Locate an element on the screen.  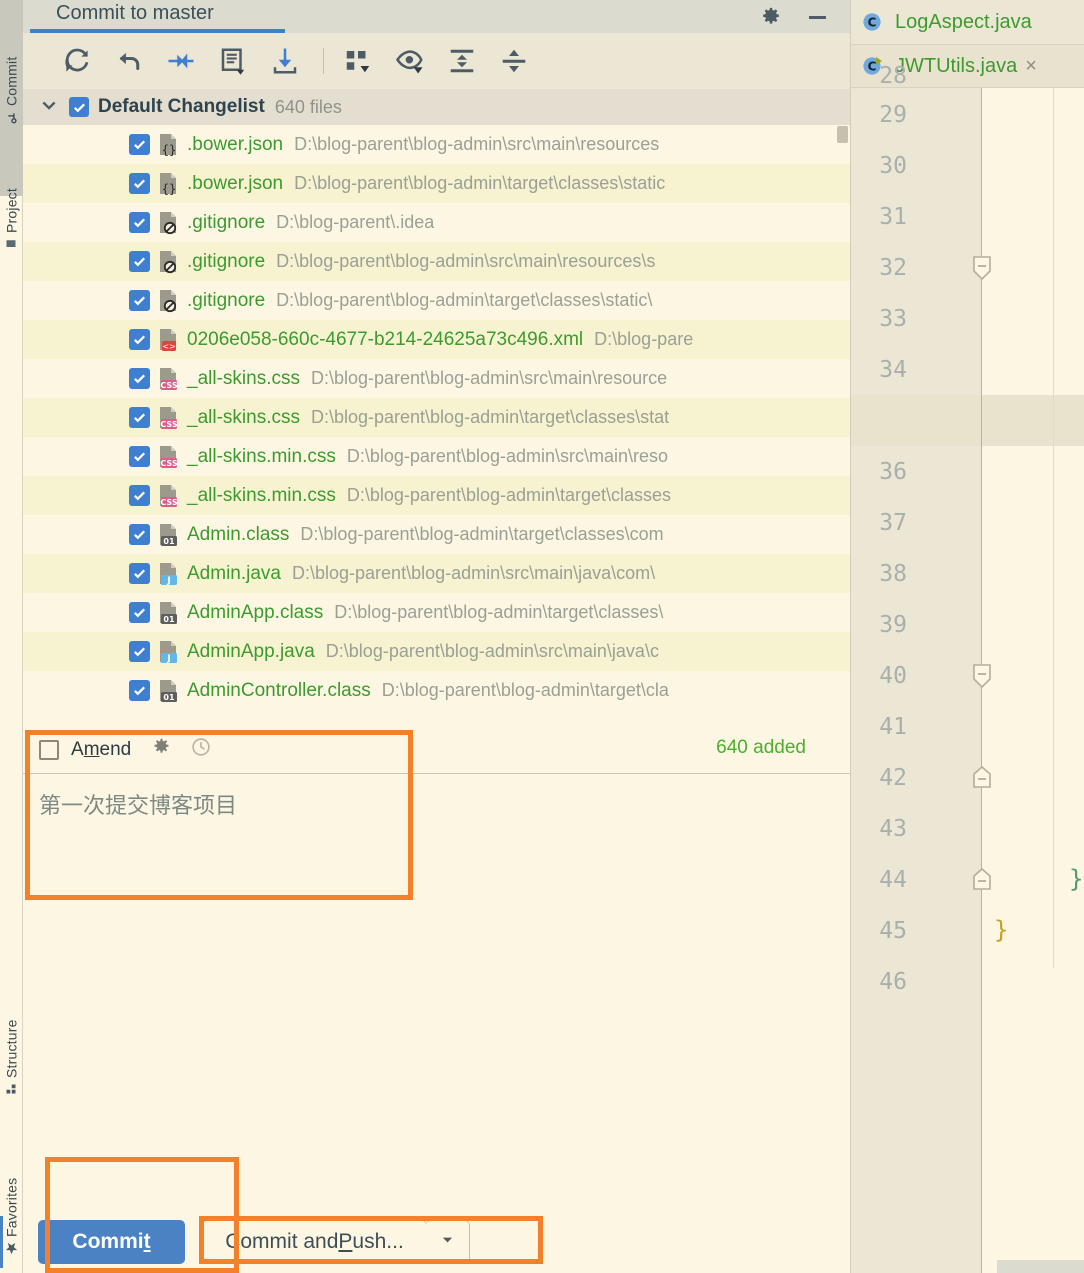
minus-icon is located at coordinates (817, 17).